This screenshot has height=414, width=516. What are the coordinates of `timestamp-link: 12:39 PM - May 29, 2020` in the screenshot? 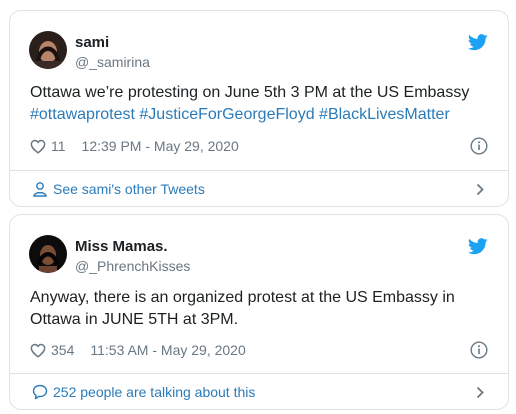 It's located at (160, 146).